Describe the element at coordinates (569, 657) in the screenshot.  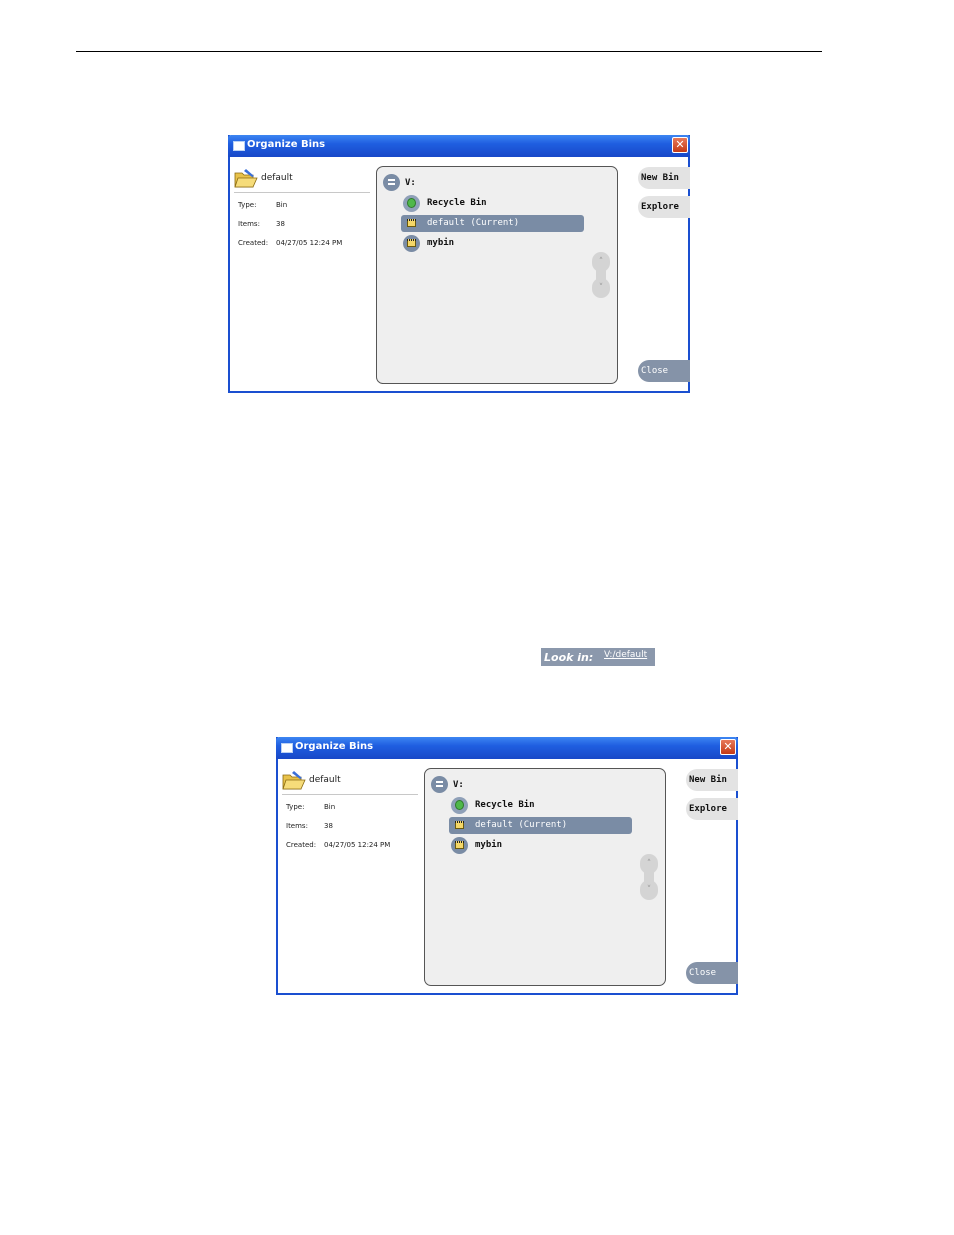
I see `look-in-label: Look in:` at that location.